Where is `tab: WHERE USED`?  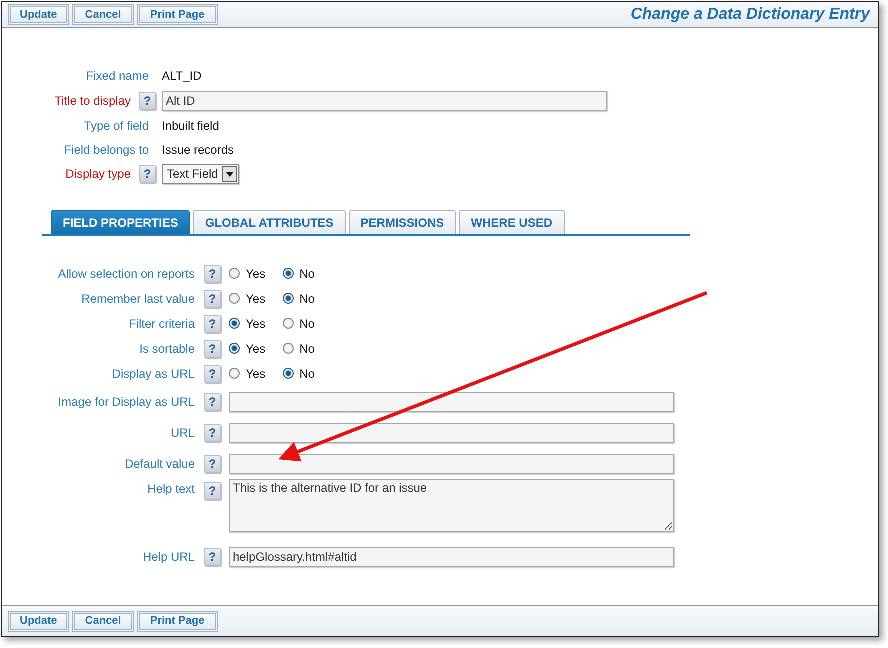
tab: WHERE USED is located at coordinates (511, 222).